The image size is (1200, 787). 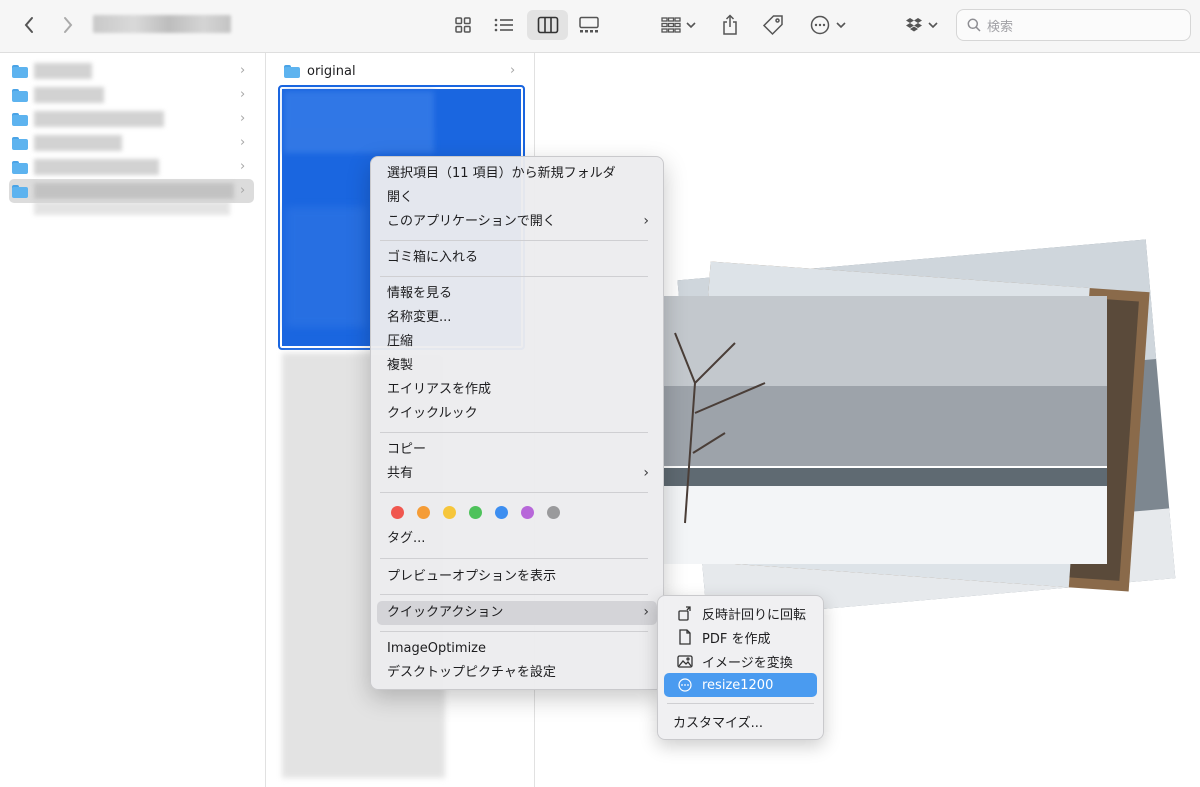 I want to click on menu-item-share: 共有, so click(x=400, y=474).